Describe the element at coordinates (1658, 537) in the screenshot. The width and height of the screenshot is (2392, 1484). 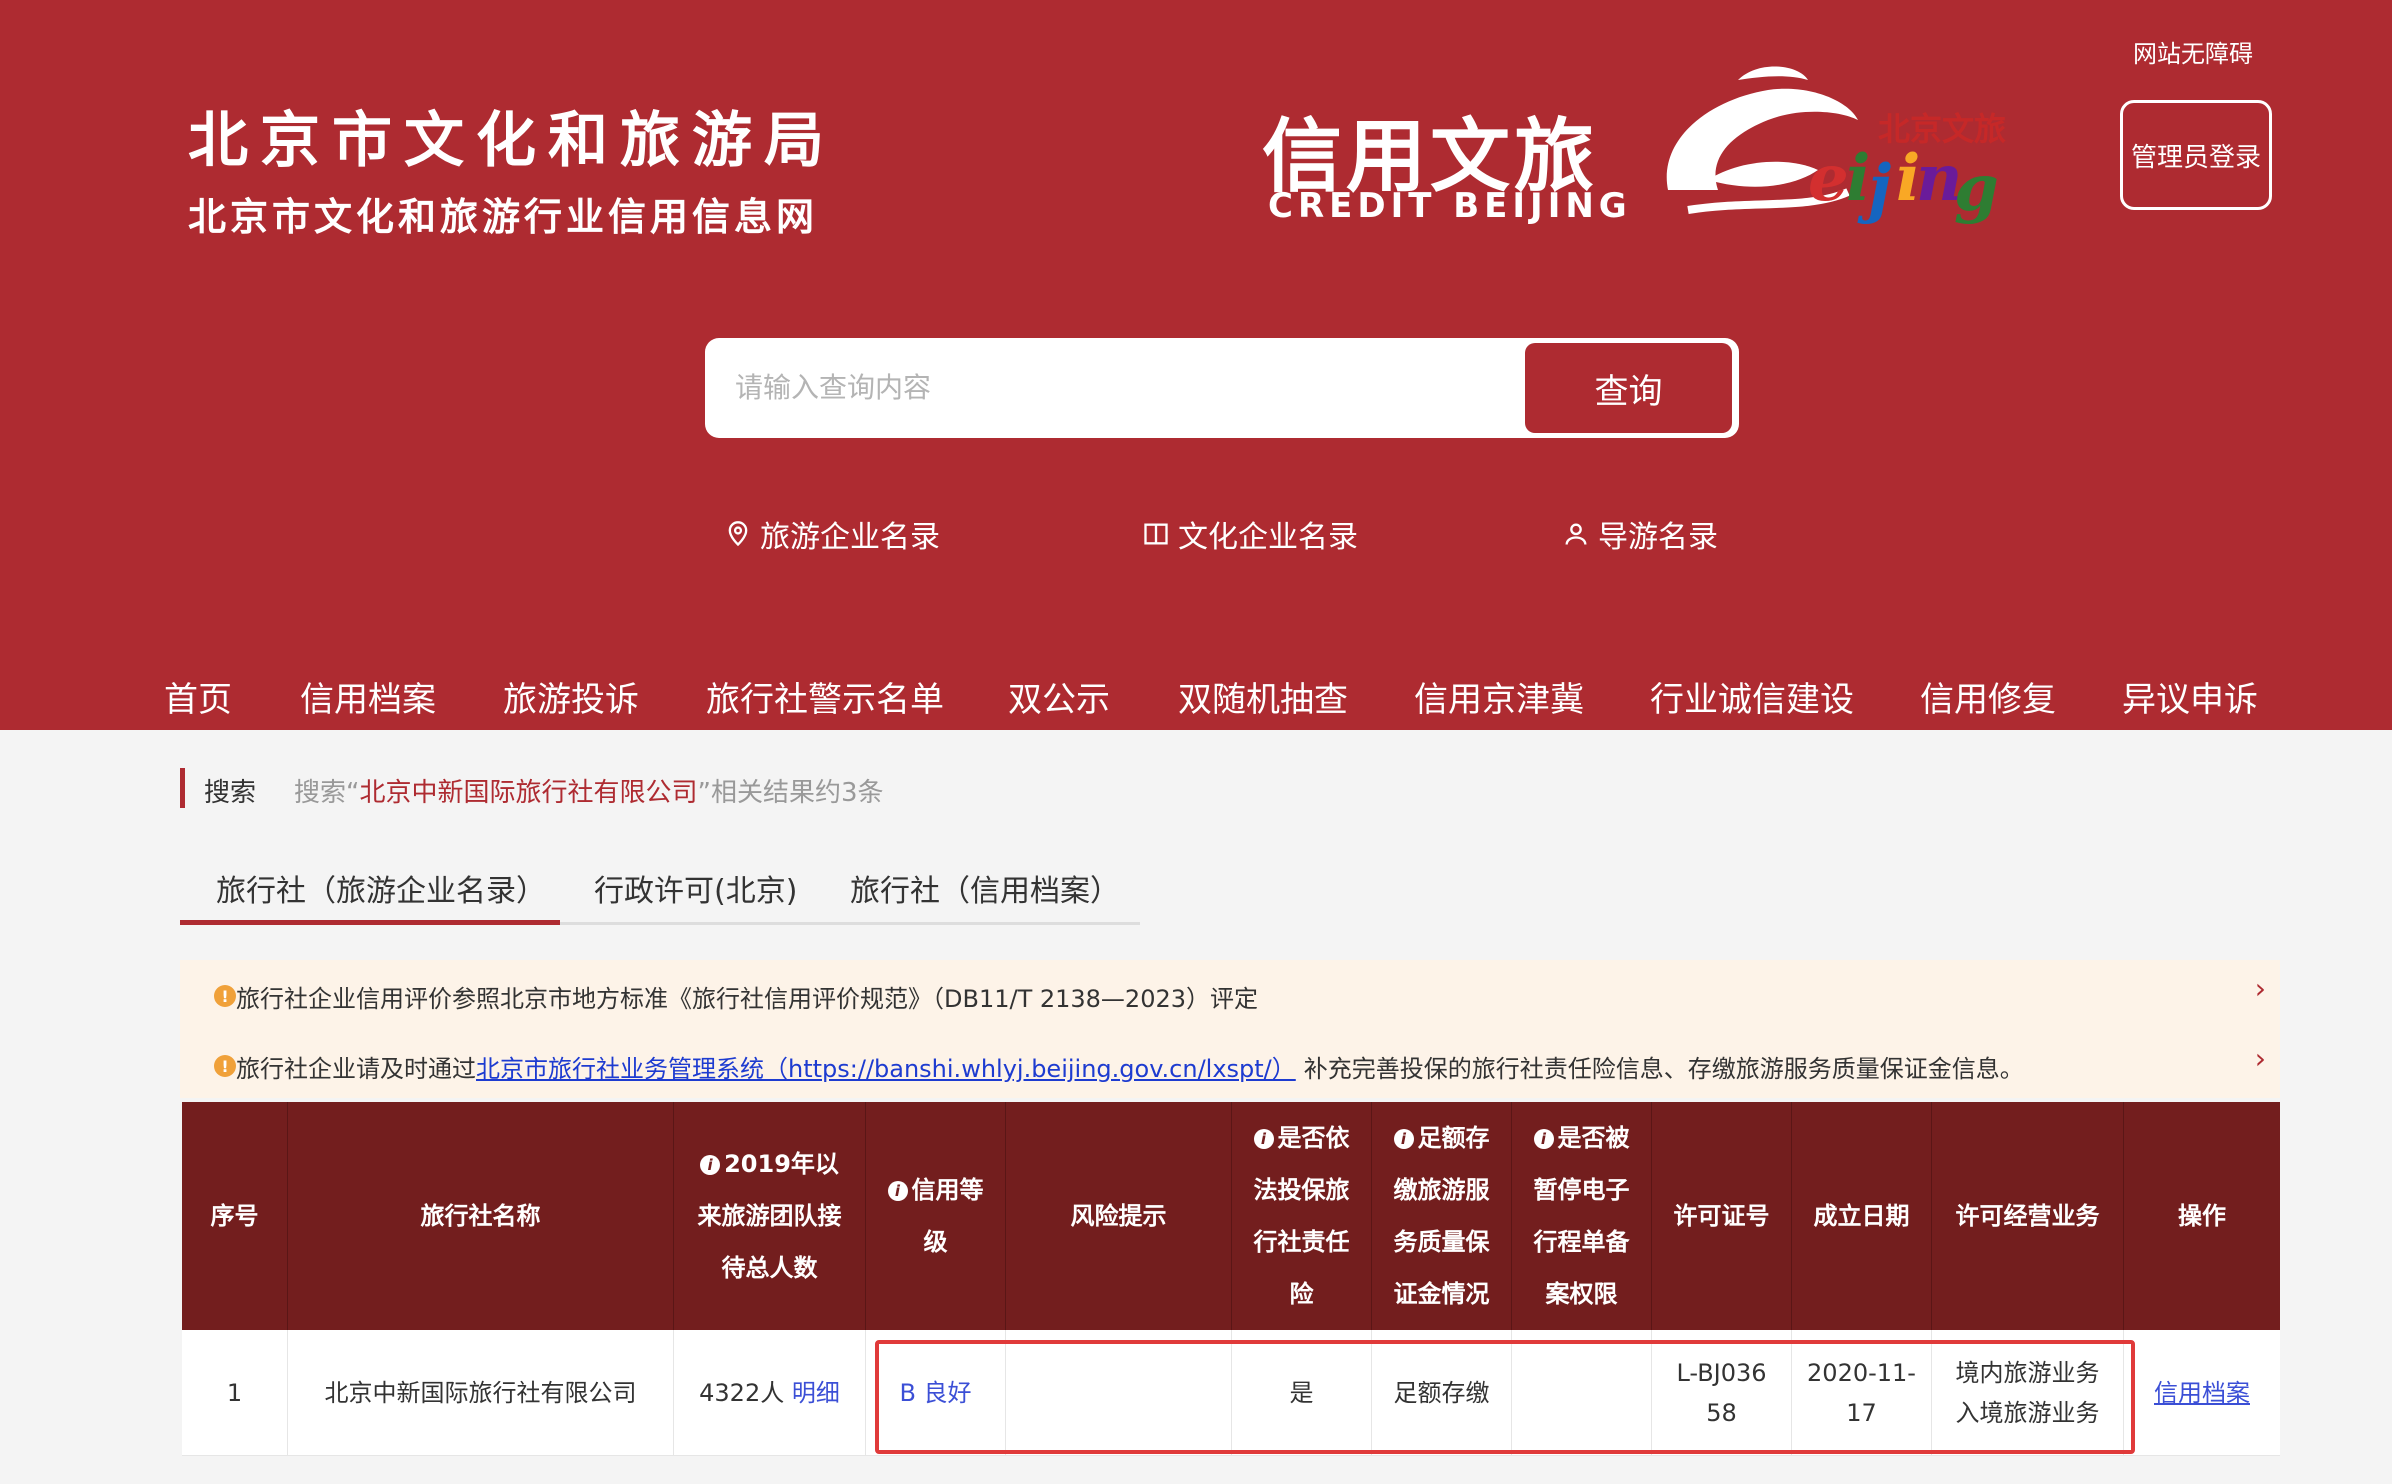
I see `directory-label: 导游名录` at that location.